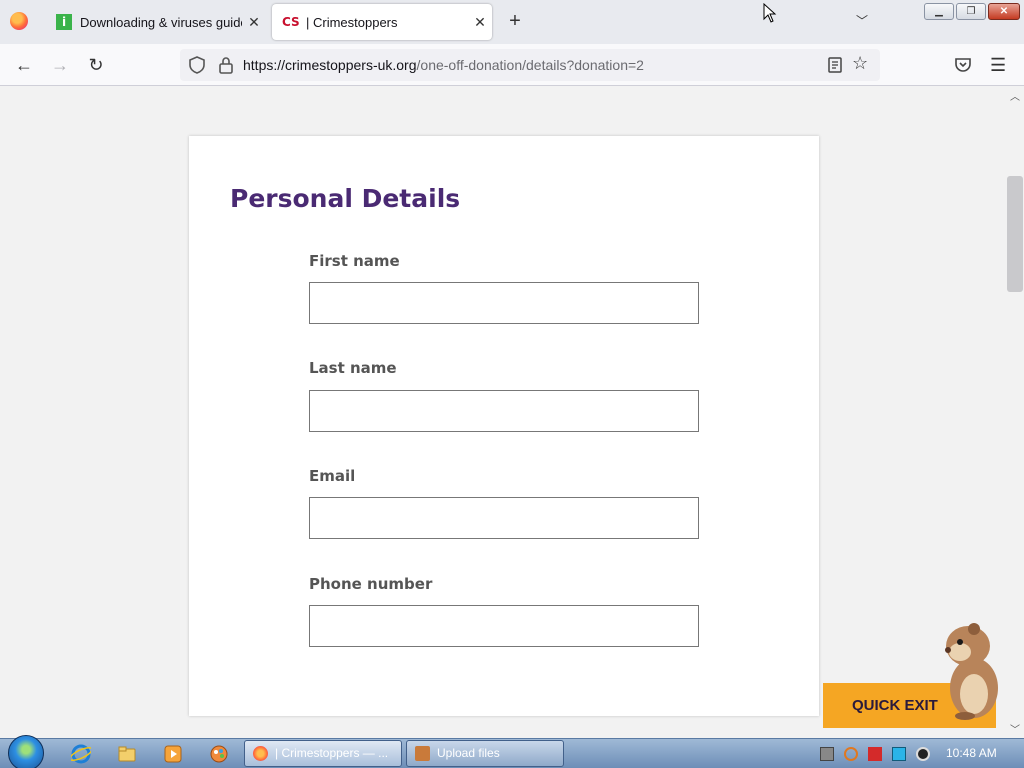  What do you see at coordinates (939, 11) in the screenshot?
I see `minimize-icon: ▁` at bounding box center [939, 11].